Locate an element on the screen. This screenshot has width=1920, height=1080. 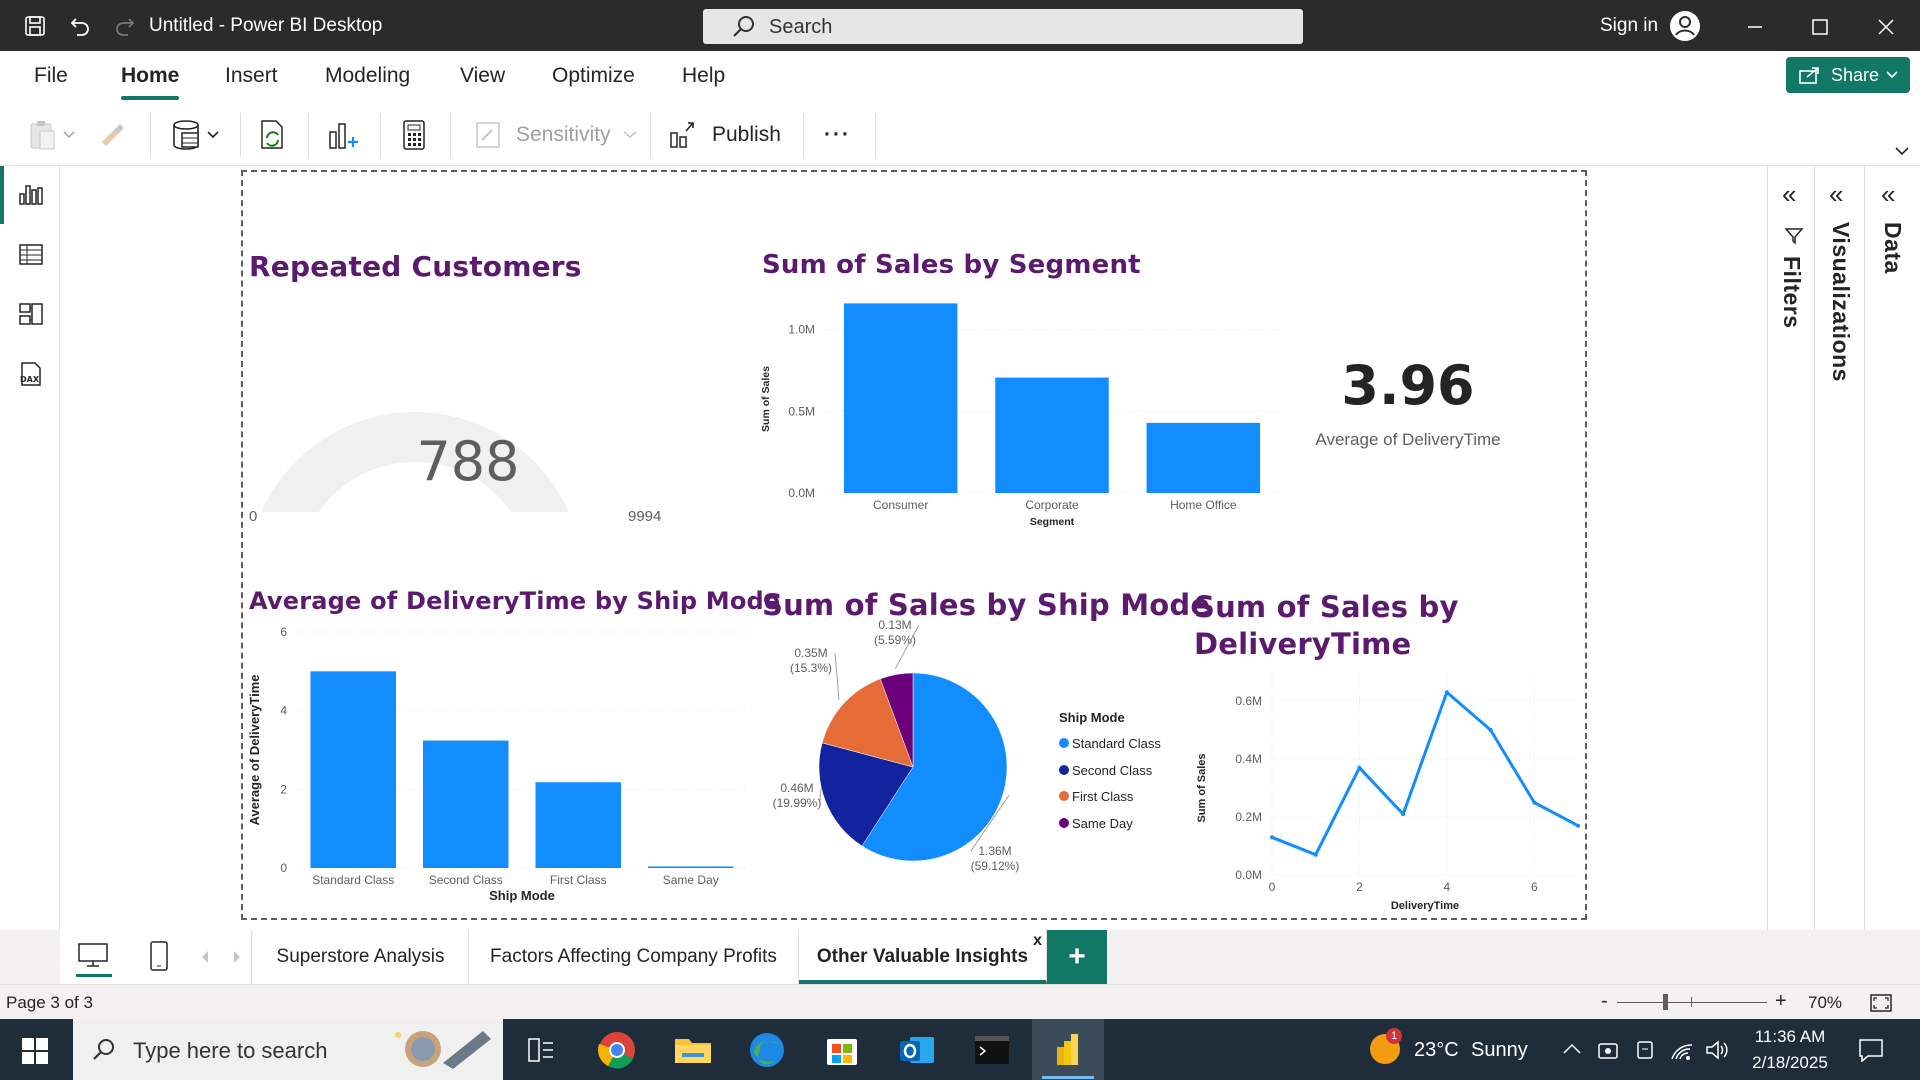
page-tab-other-valuable-insights: Other Valuable Insights x is located at coordinates (923, 957).